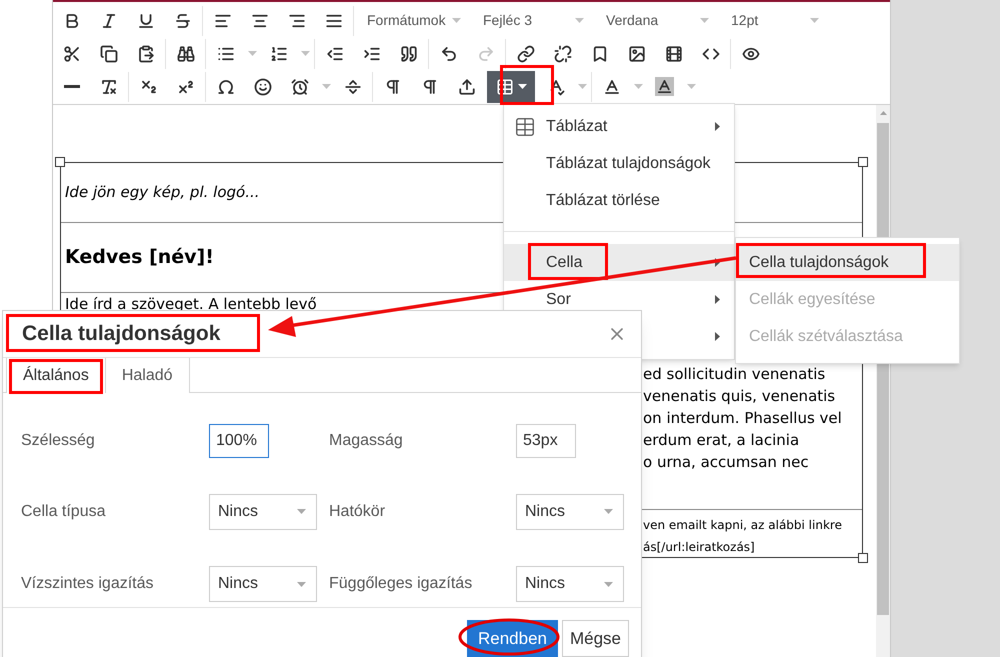  What do you see at coordinates (121, 334) in the screenshot?
I see `dialog-title: Cella tulajdonságok` at bounding box center [121, 334].